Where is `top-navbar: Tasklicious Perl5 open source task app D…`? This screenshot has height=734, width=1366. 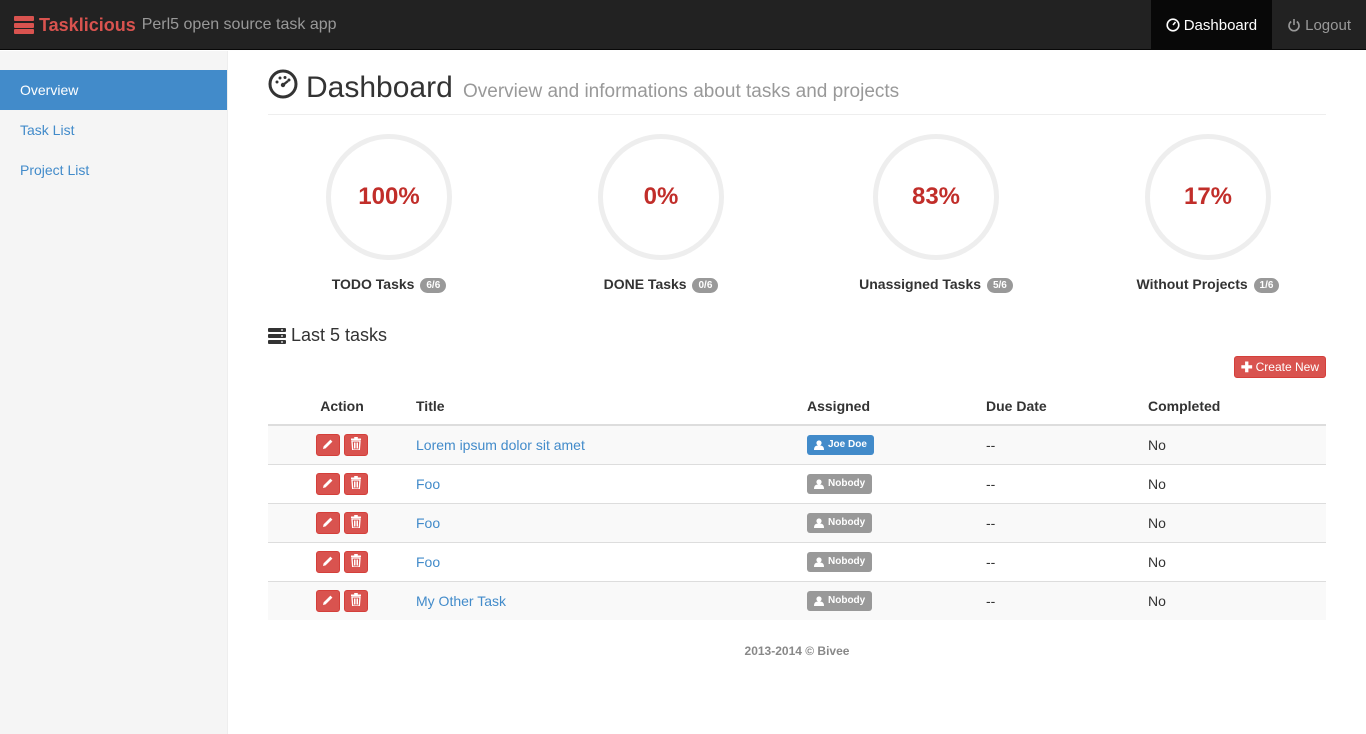
top-navbar: Tasklicious Perl5 open source task app D… is located at coordinates (683, 25).